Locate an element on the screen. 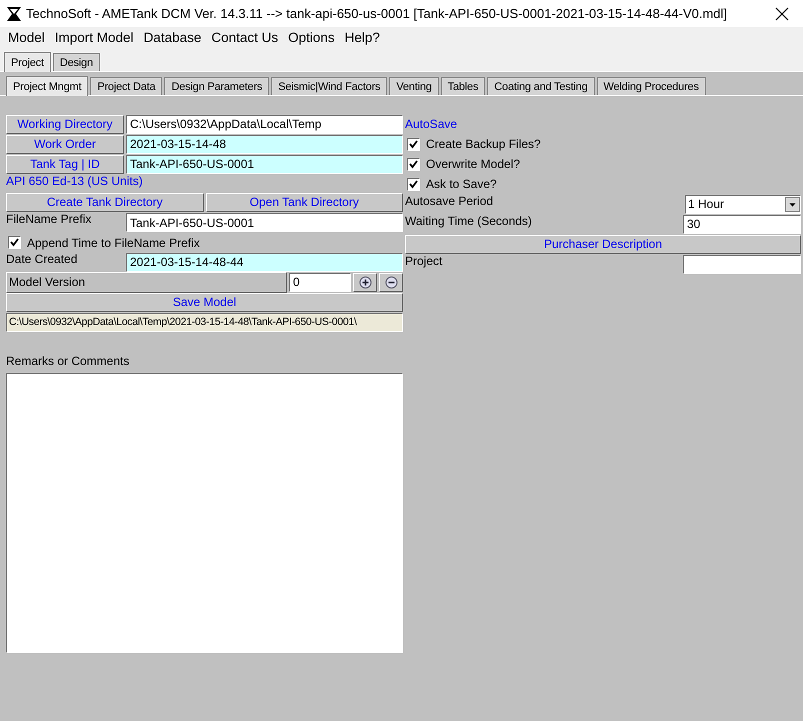 The height and width of the screenshot is (721, 803). model-version-label: Model Version is located at coordinates (146, 282).